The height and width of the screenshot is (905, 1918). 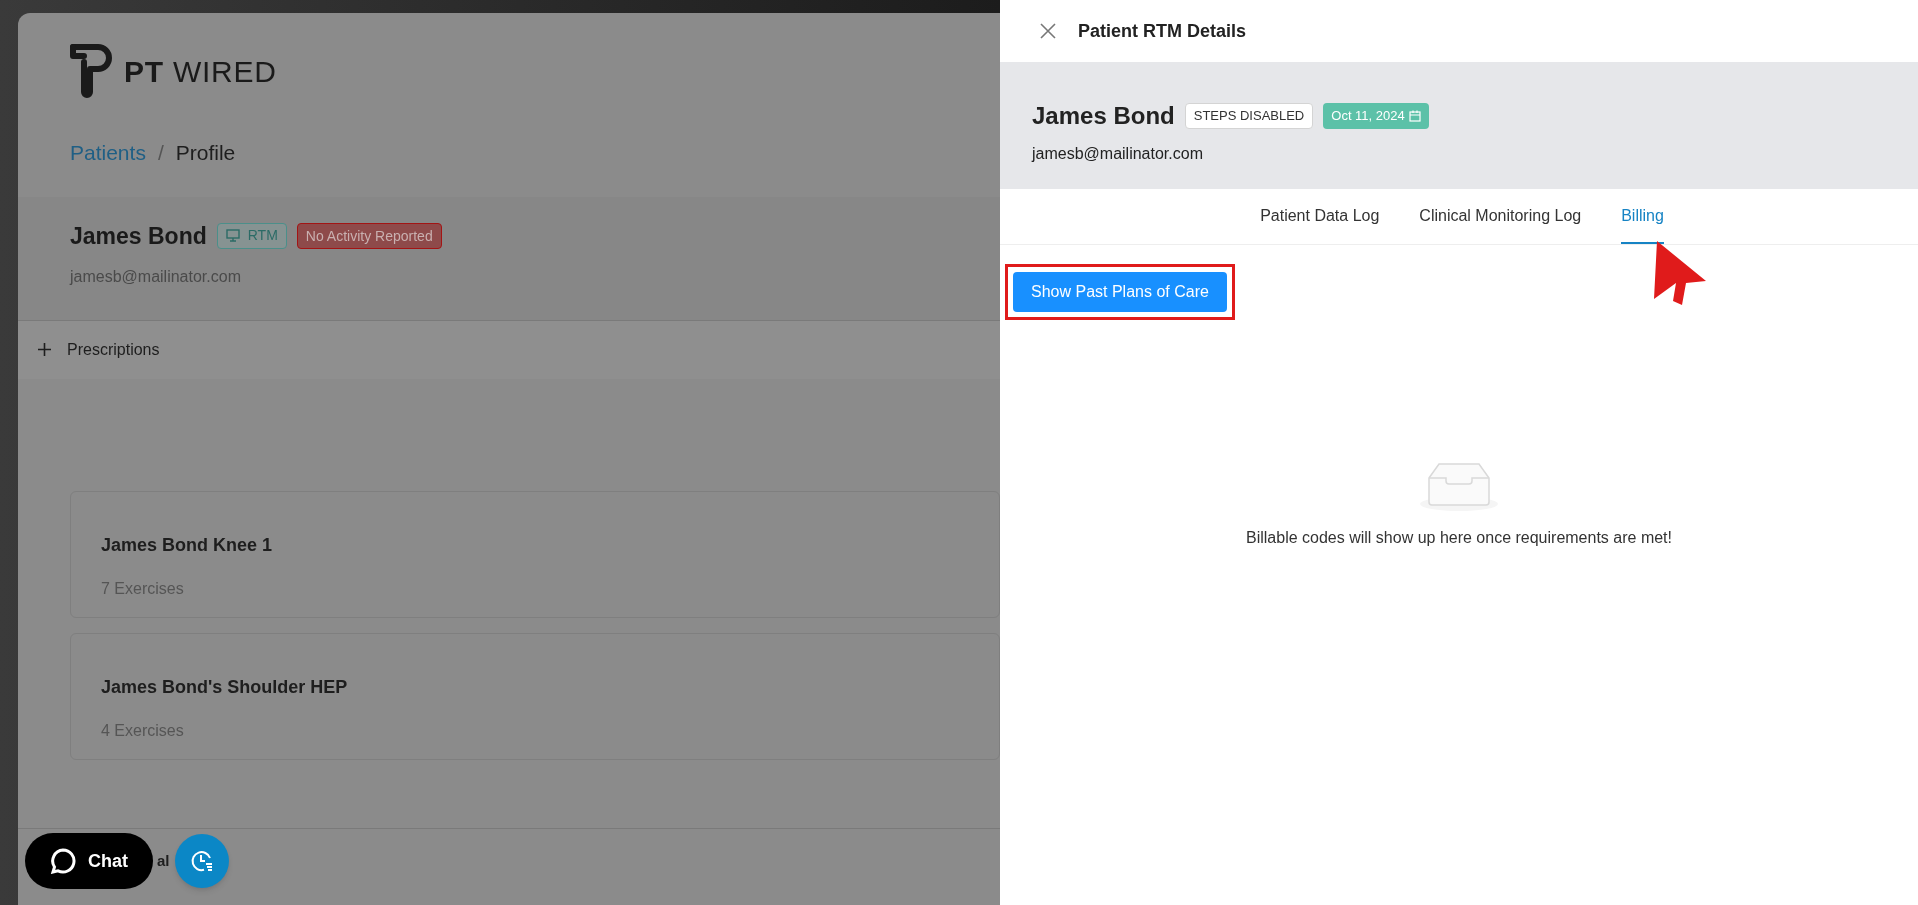 I want to click on chat-bubble-icon, so click(x=63, y=861).